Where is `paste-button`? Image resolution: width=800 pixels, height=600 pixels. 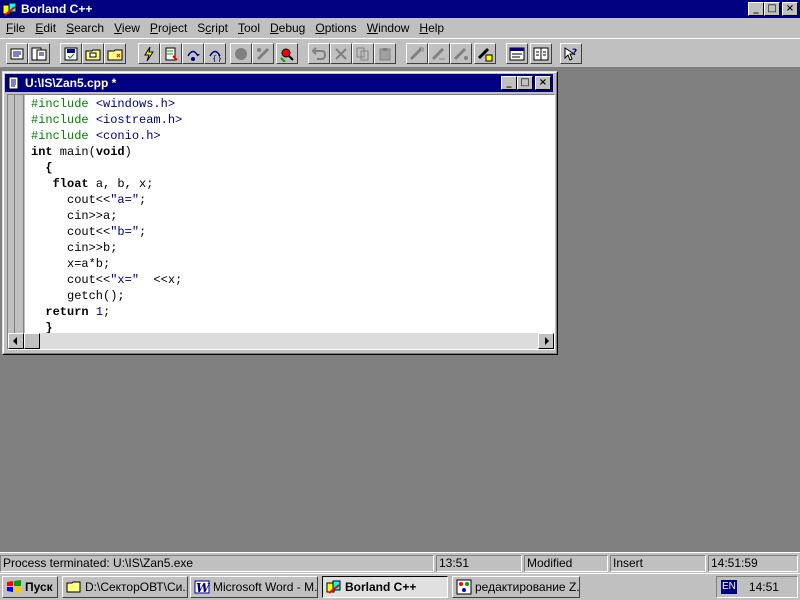
paste-button is located at coordinates (385, 53).